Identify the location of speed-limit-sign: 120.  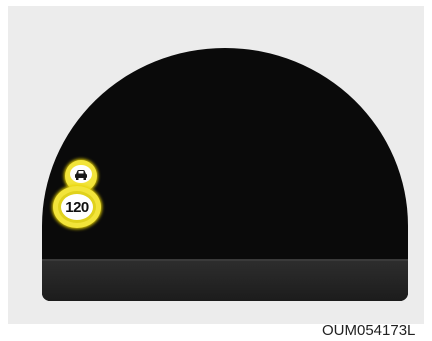
(77, 207).